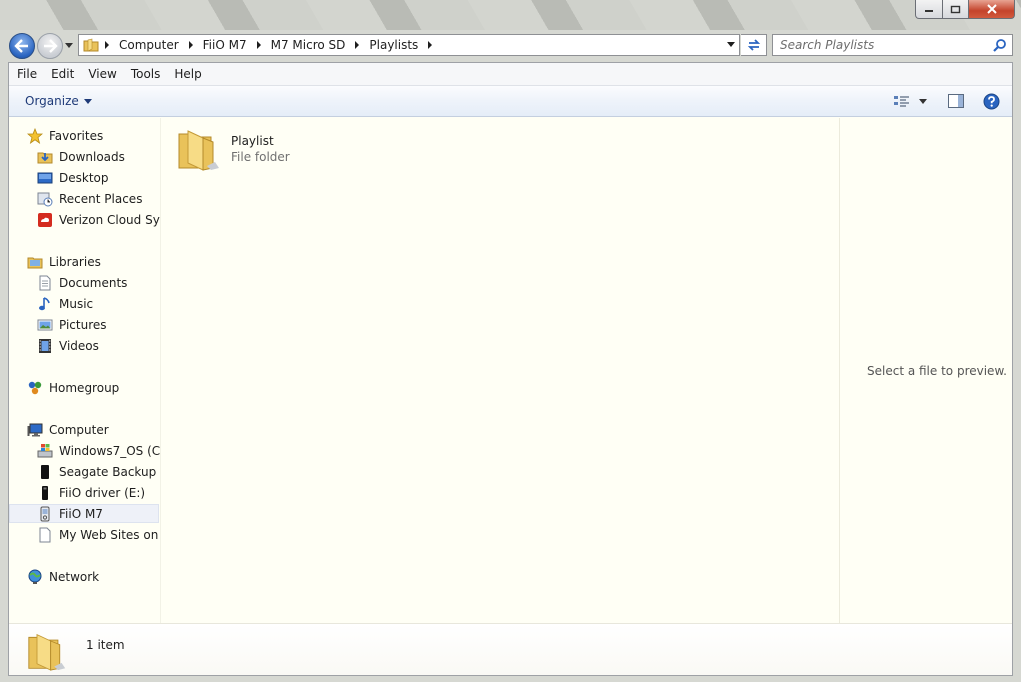 The height and width of the screenshot is (682, 1021). What do you see at coordinates (65, 303) in the screenshot?
I see `nav-music: Music` at bounding box center [65, 303].